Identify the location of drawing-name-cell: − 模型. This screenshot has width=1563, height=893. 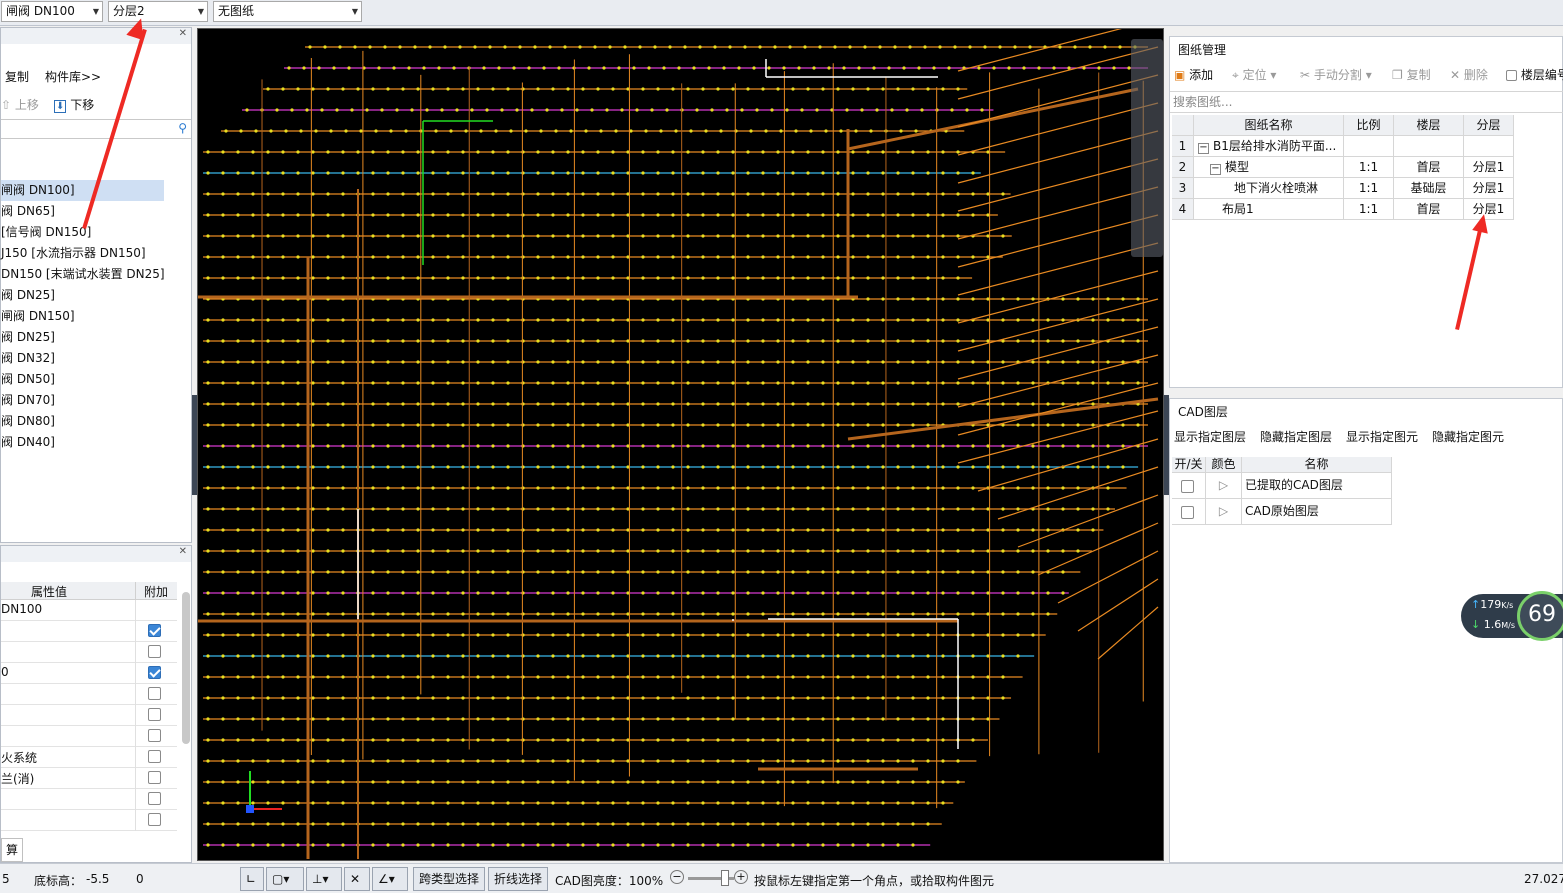
(1269, 167).